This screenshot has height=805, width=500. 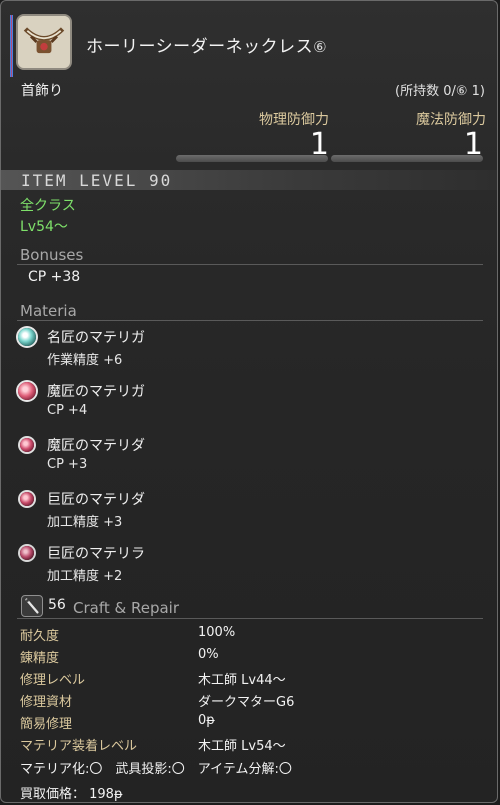 What do you see at coordinates (200, 47) in the screenshot?
I see `item-name-text: ホーリーシーダーネックレス` at bounding box center [200, 47].